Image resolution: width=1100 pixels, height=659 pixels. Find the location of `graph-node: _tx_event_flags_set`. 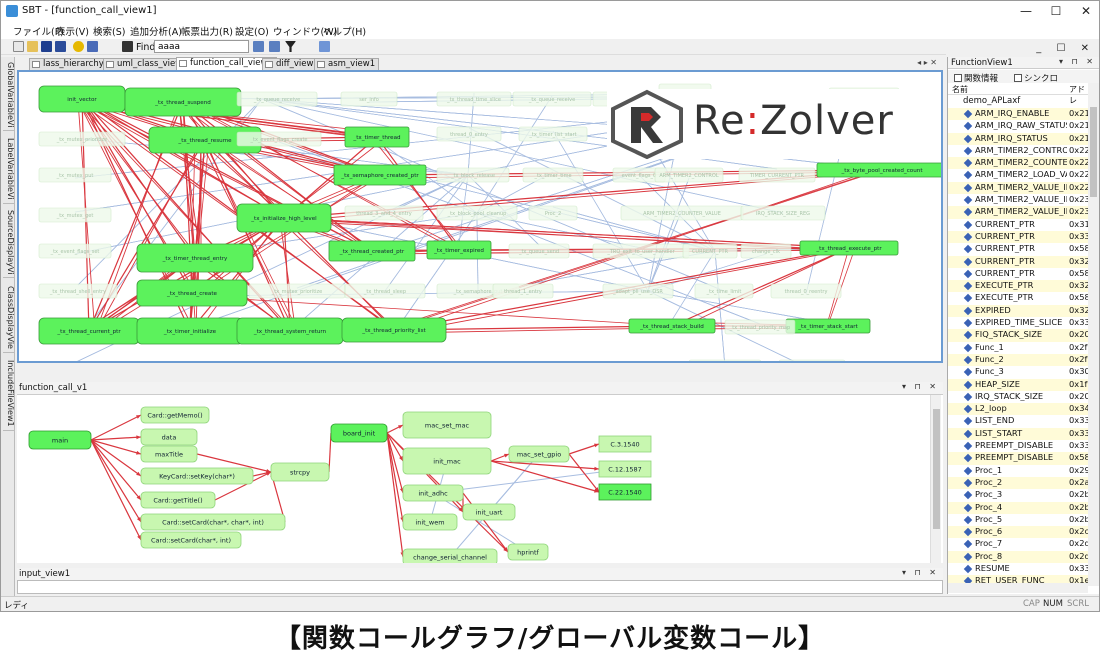

graph-node: _tx_event_flags_set is located at coordinates (75, 251).